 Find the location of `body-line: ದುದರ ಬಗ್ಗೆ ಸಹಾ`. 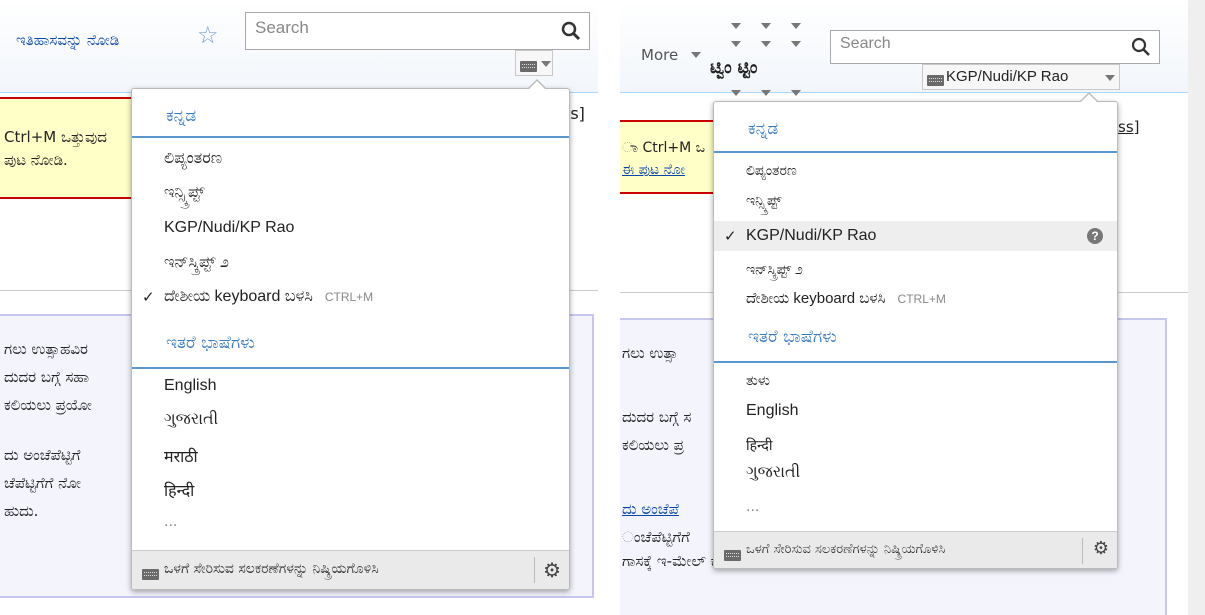

body-line: ದುದರ ಬಗ್ಗೆ ಸಹಾ is located at coordinates (47, 377).